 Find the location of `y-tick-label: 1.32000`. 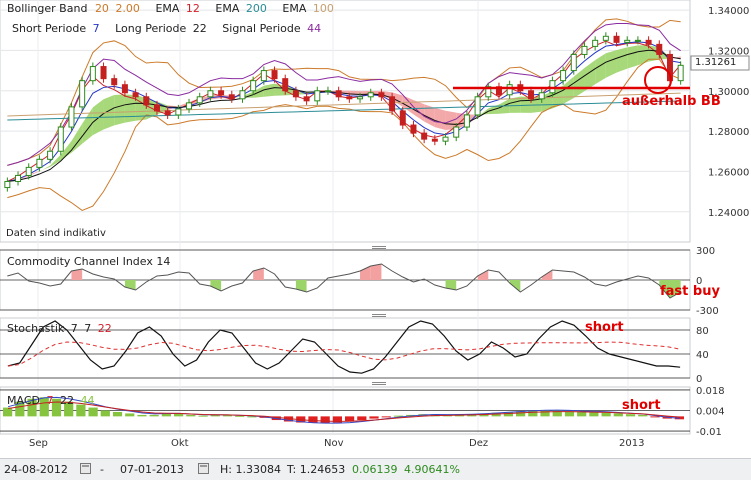

y-tick-label: 1.32000 is located at coordinates (728, 51).